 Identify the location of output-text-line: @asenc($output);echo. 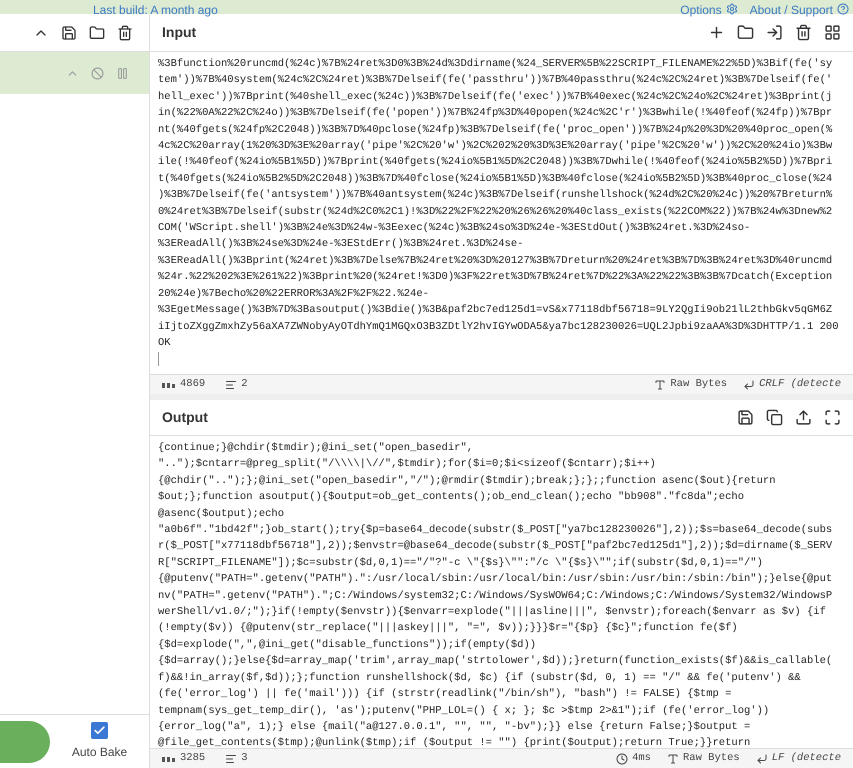
(221, 514).